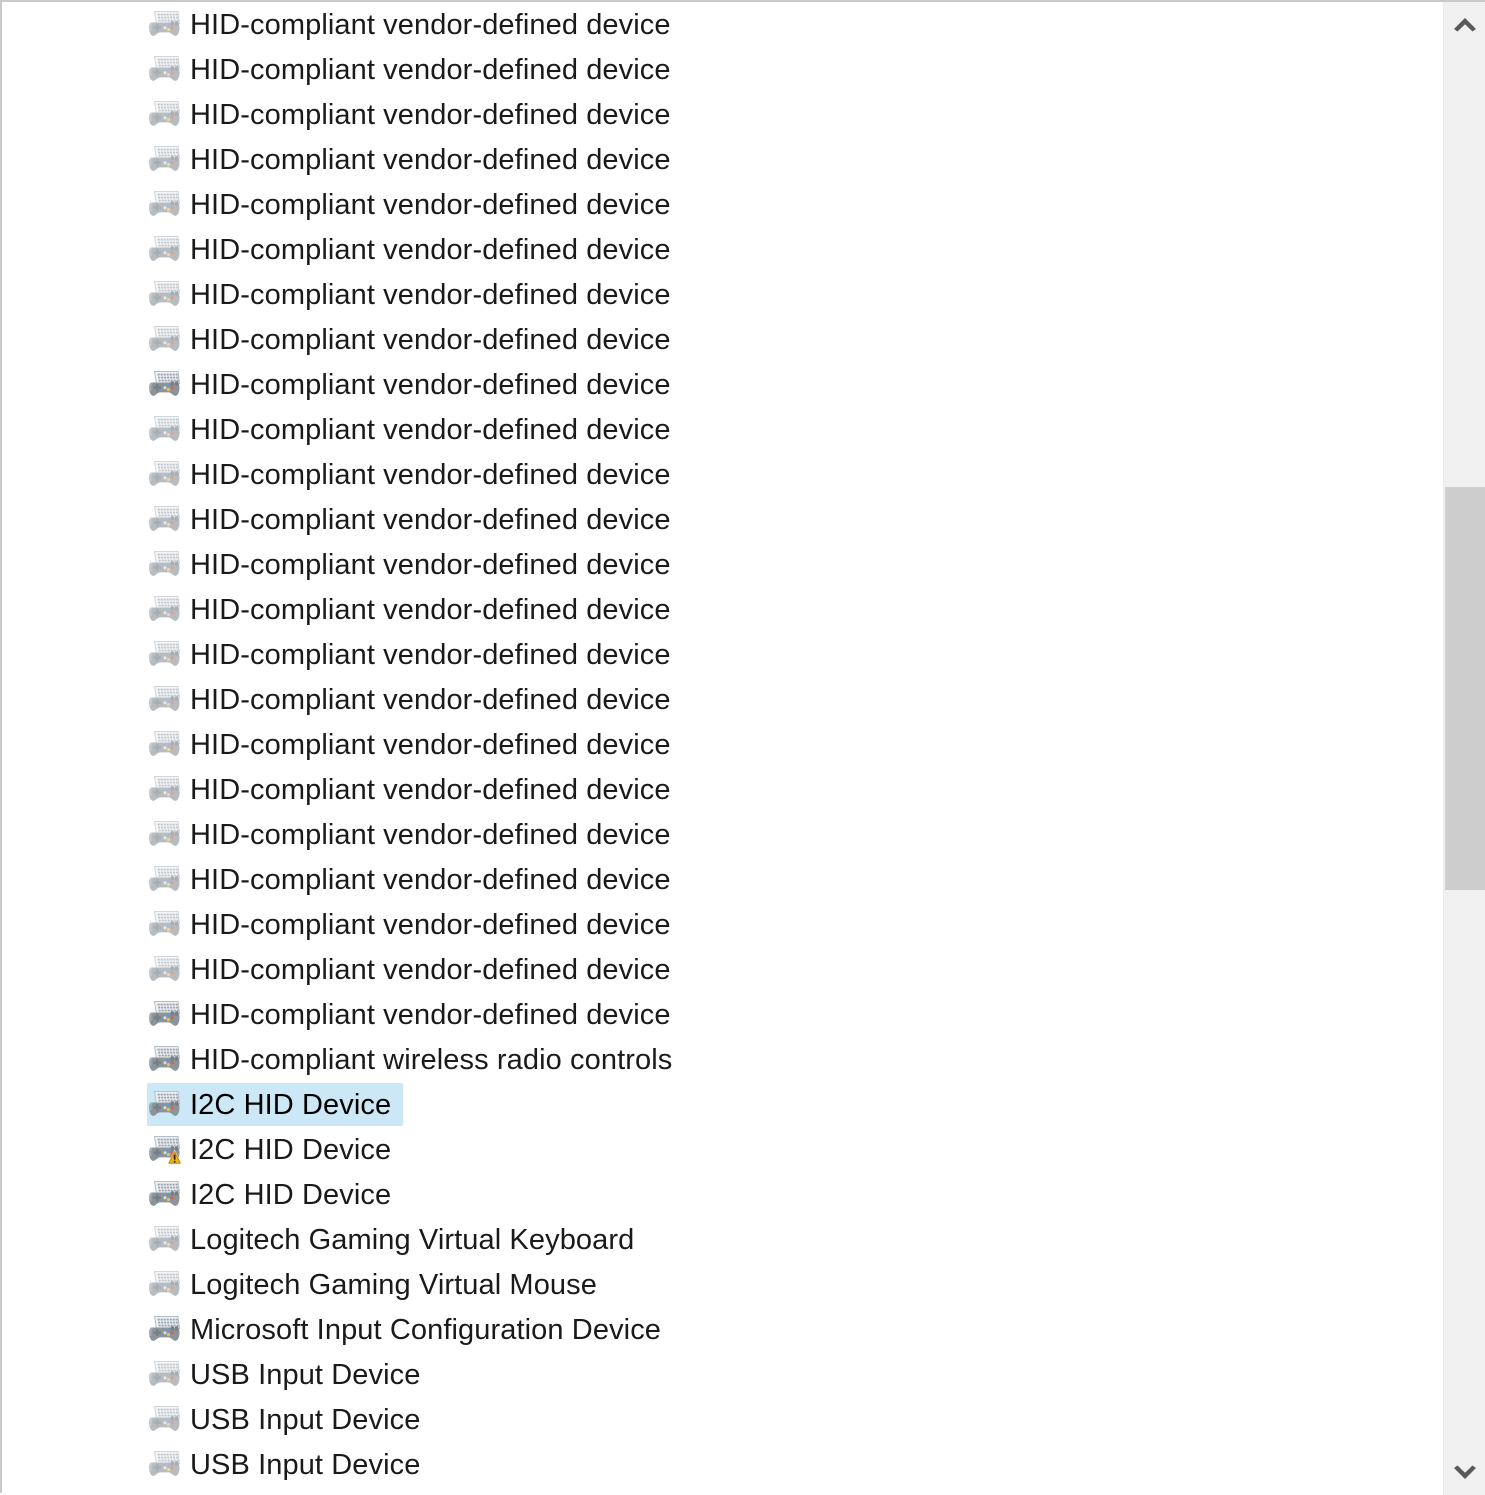  I want to click on hid-device-warning-icon, so click(165, 1150).